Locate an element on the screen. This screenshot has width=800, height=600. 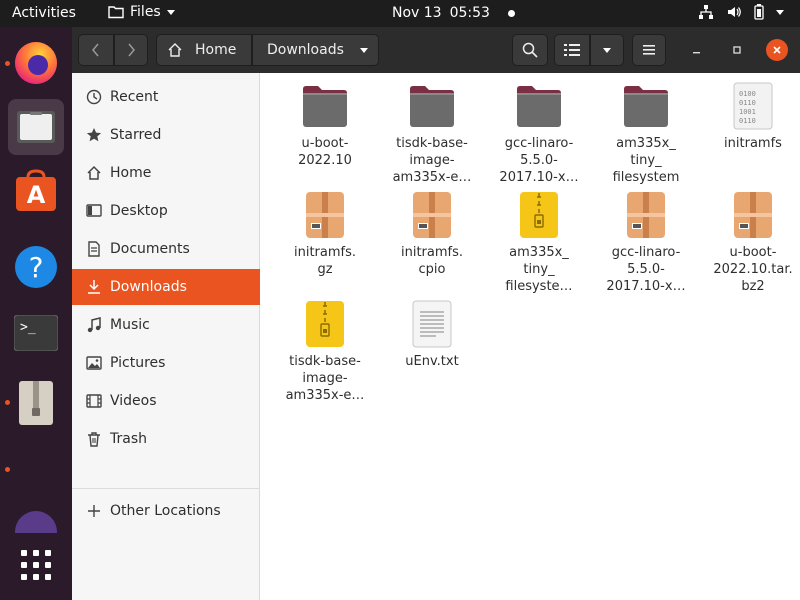
dock-software: A is located at coordinates (36, 191).